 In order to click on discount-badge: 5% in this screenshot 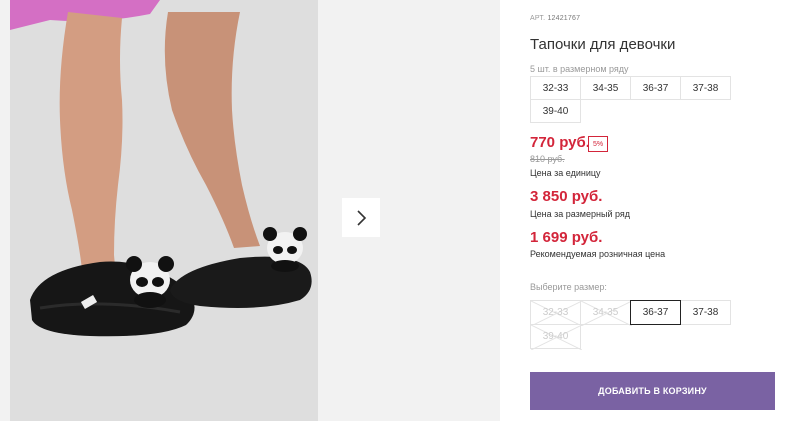, I will do `click(598, 144)`.